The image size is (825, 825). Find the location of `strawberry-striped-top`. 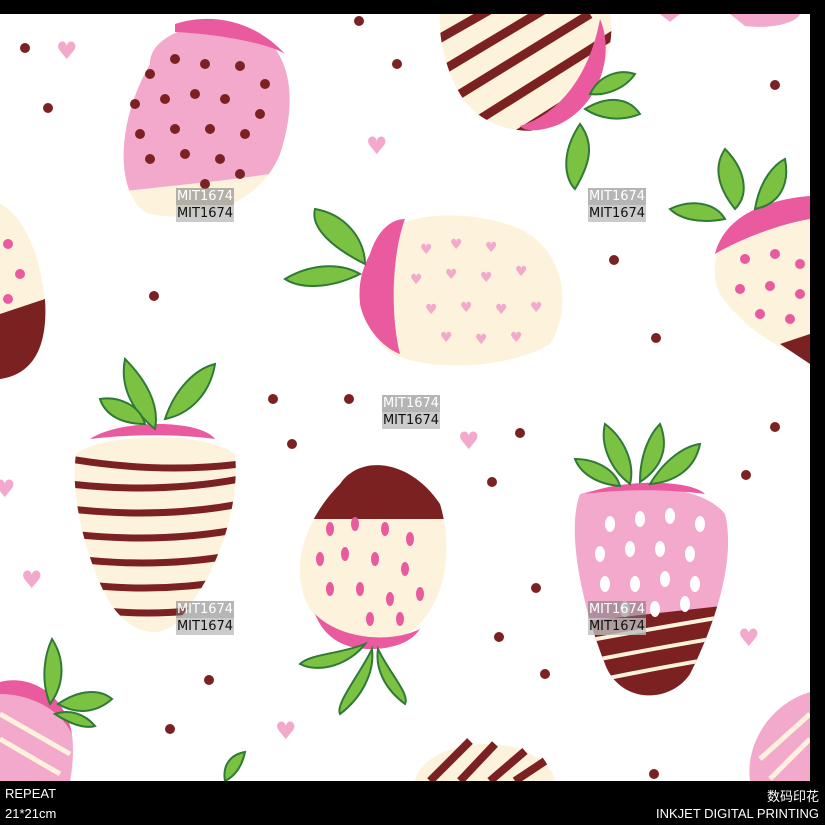

strawberry-striped-top is located at coordinates (540, 102).